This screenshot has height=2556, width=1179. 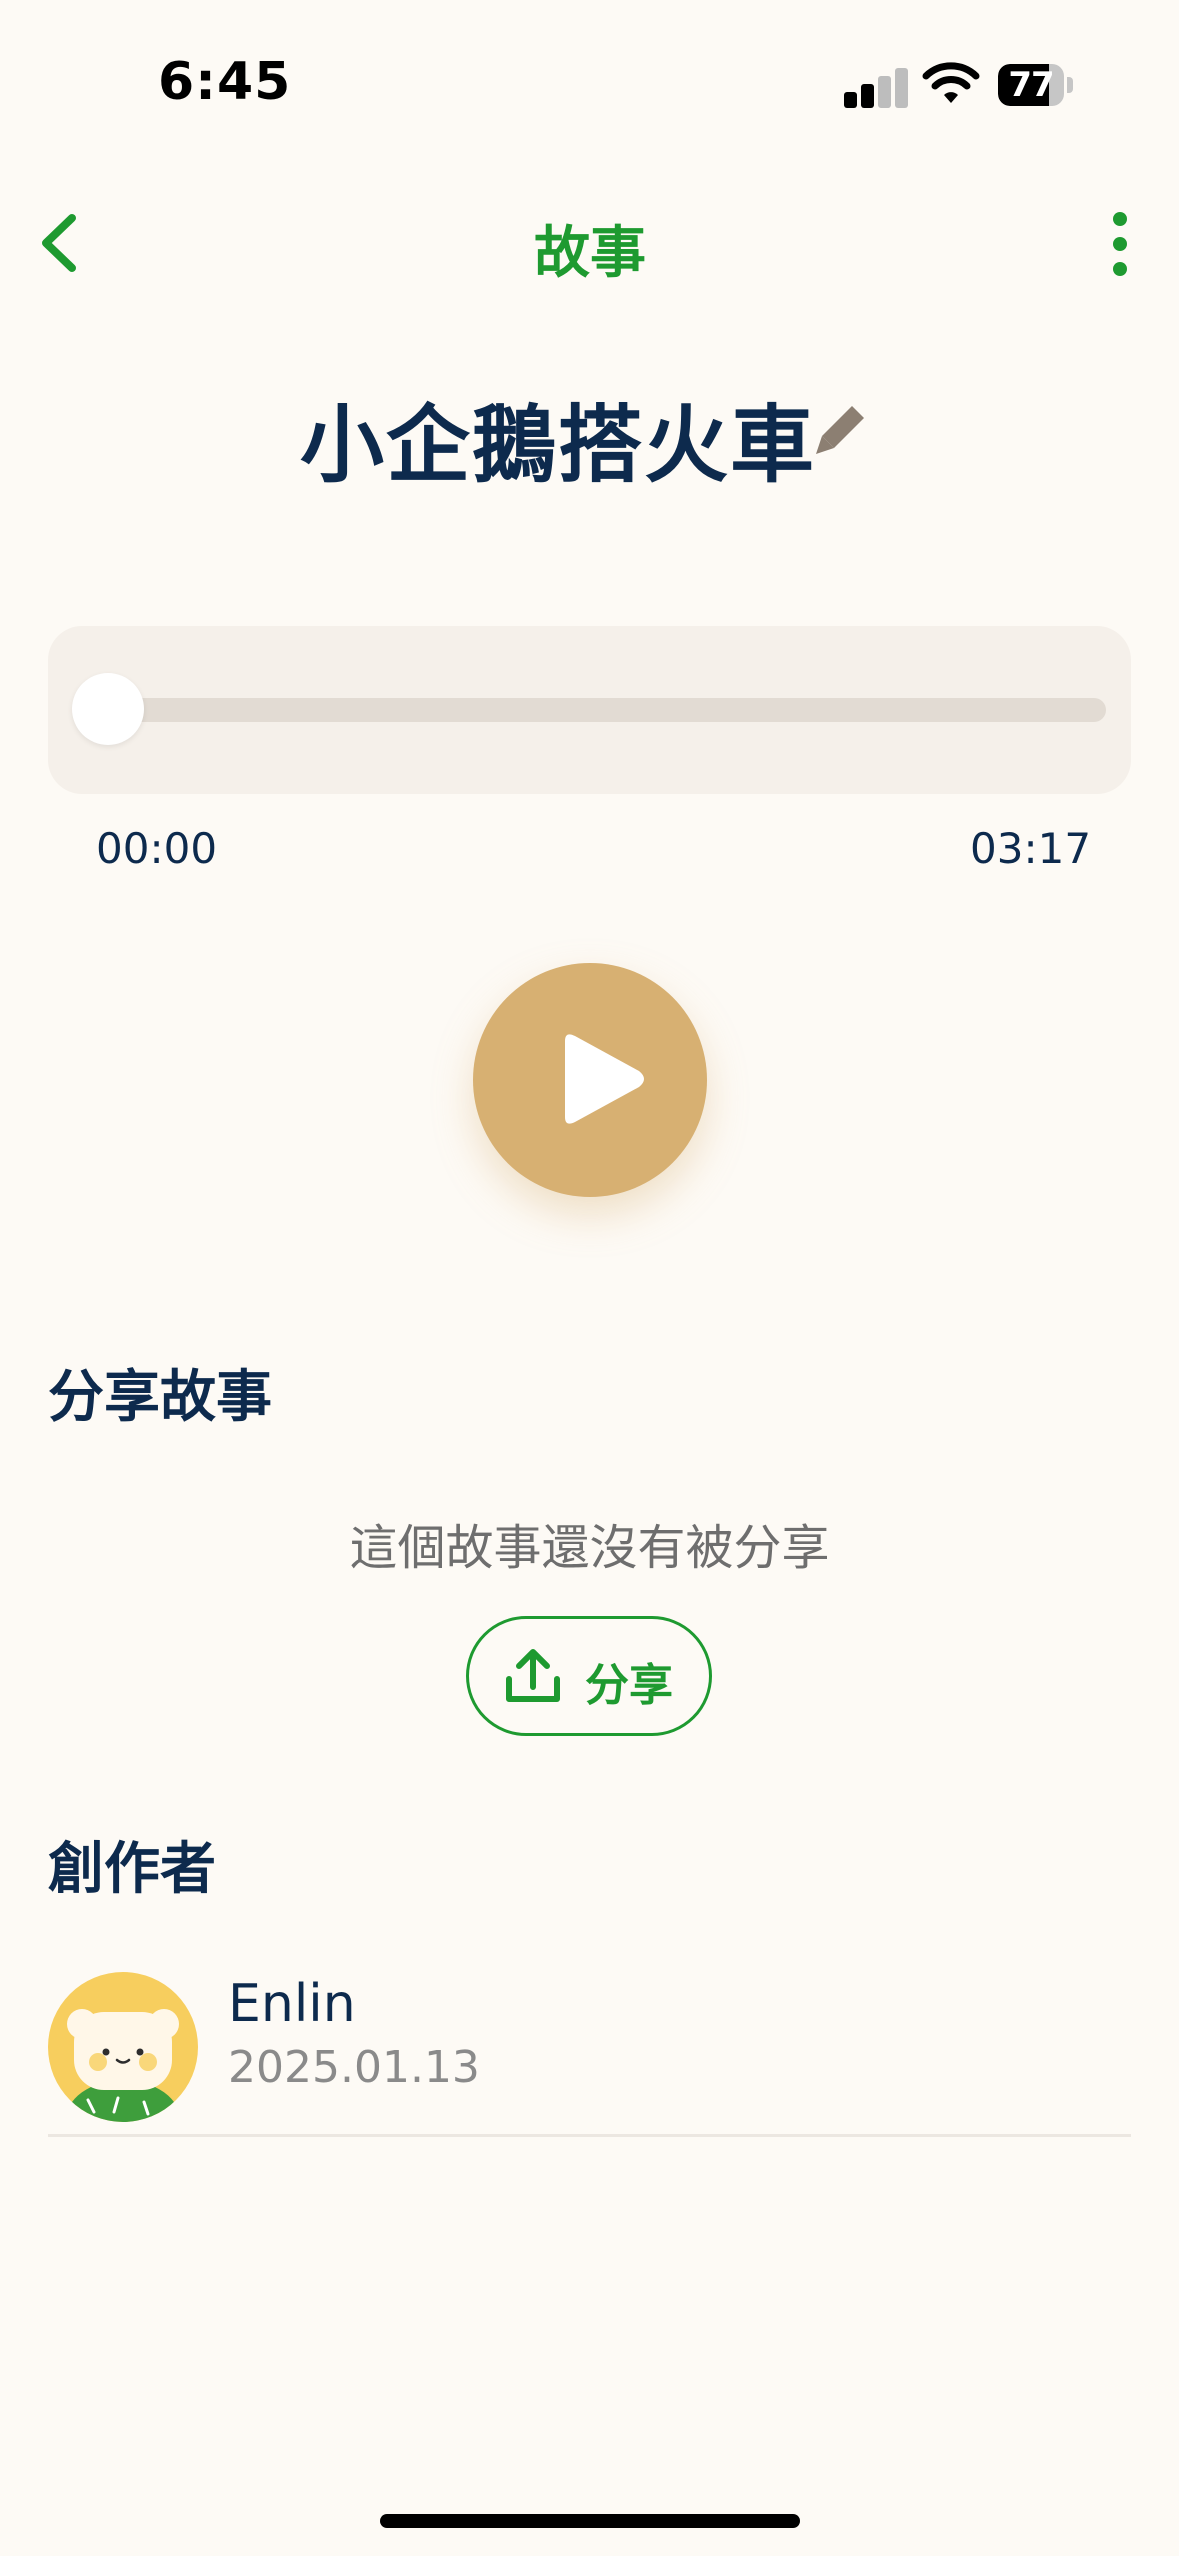 I want to click on creator-date: 2025.01.13, so click(x=354, y=2067).